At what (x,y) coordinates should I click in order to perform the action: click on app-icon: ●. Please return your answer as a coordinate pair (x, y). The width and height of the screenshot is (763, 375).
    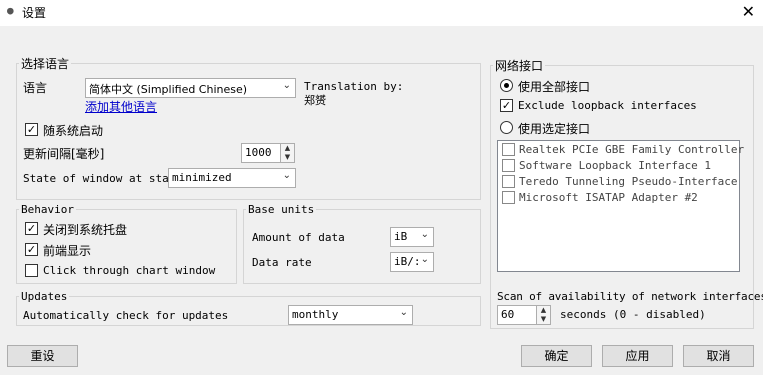
    Looking at the image, I should click on (10, 10).